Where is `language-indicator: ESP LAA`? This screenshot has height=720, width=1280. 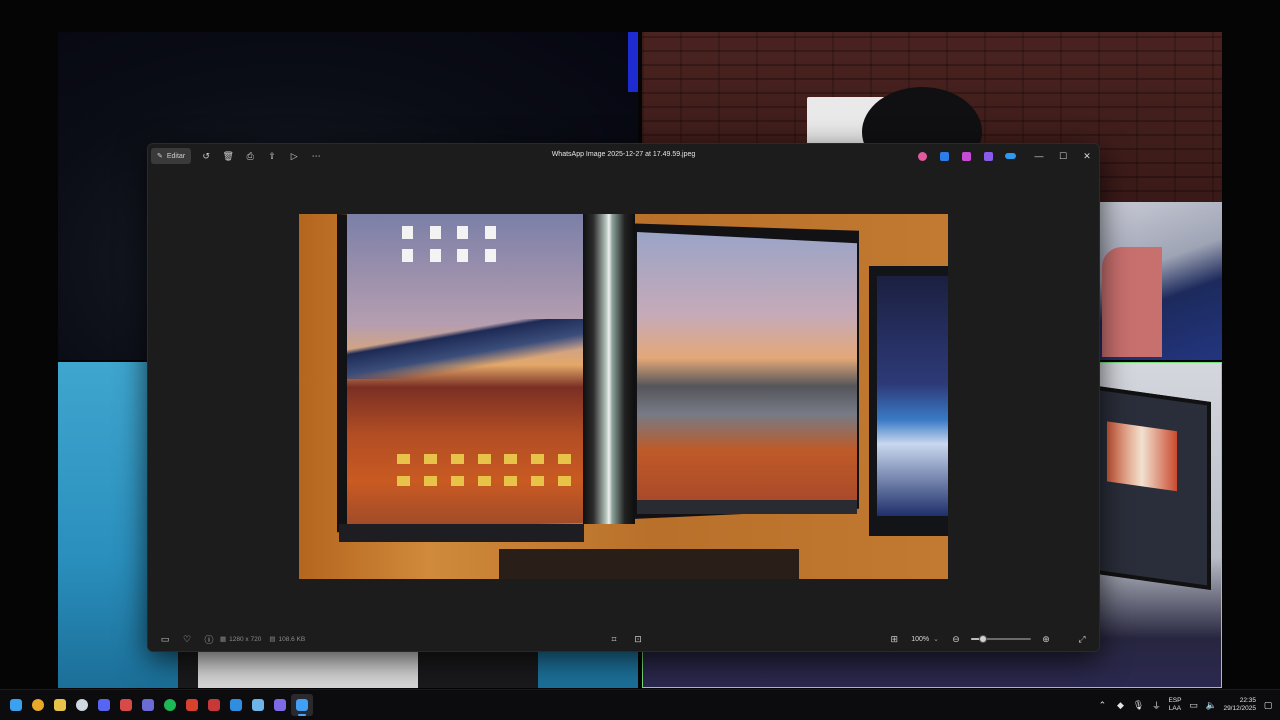
language-indicator: ESP LAA is located at coordinates (1174, 705).